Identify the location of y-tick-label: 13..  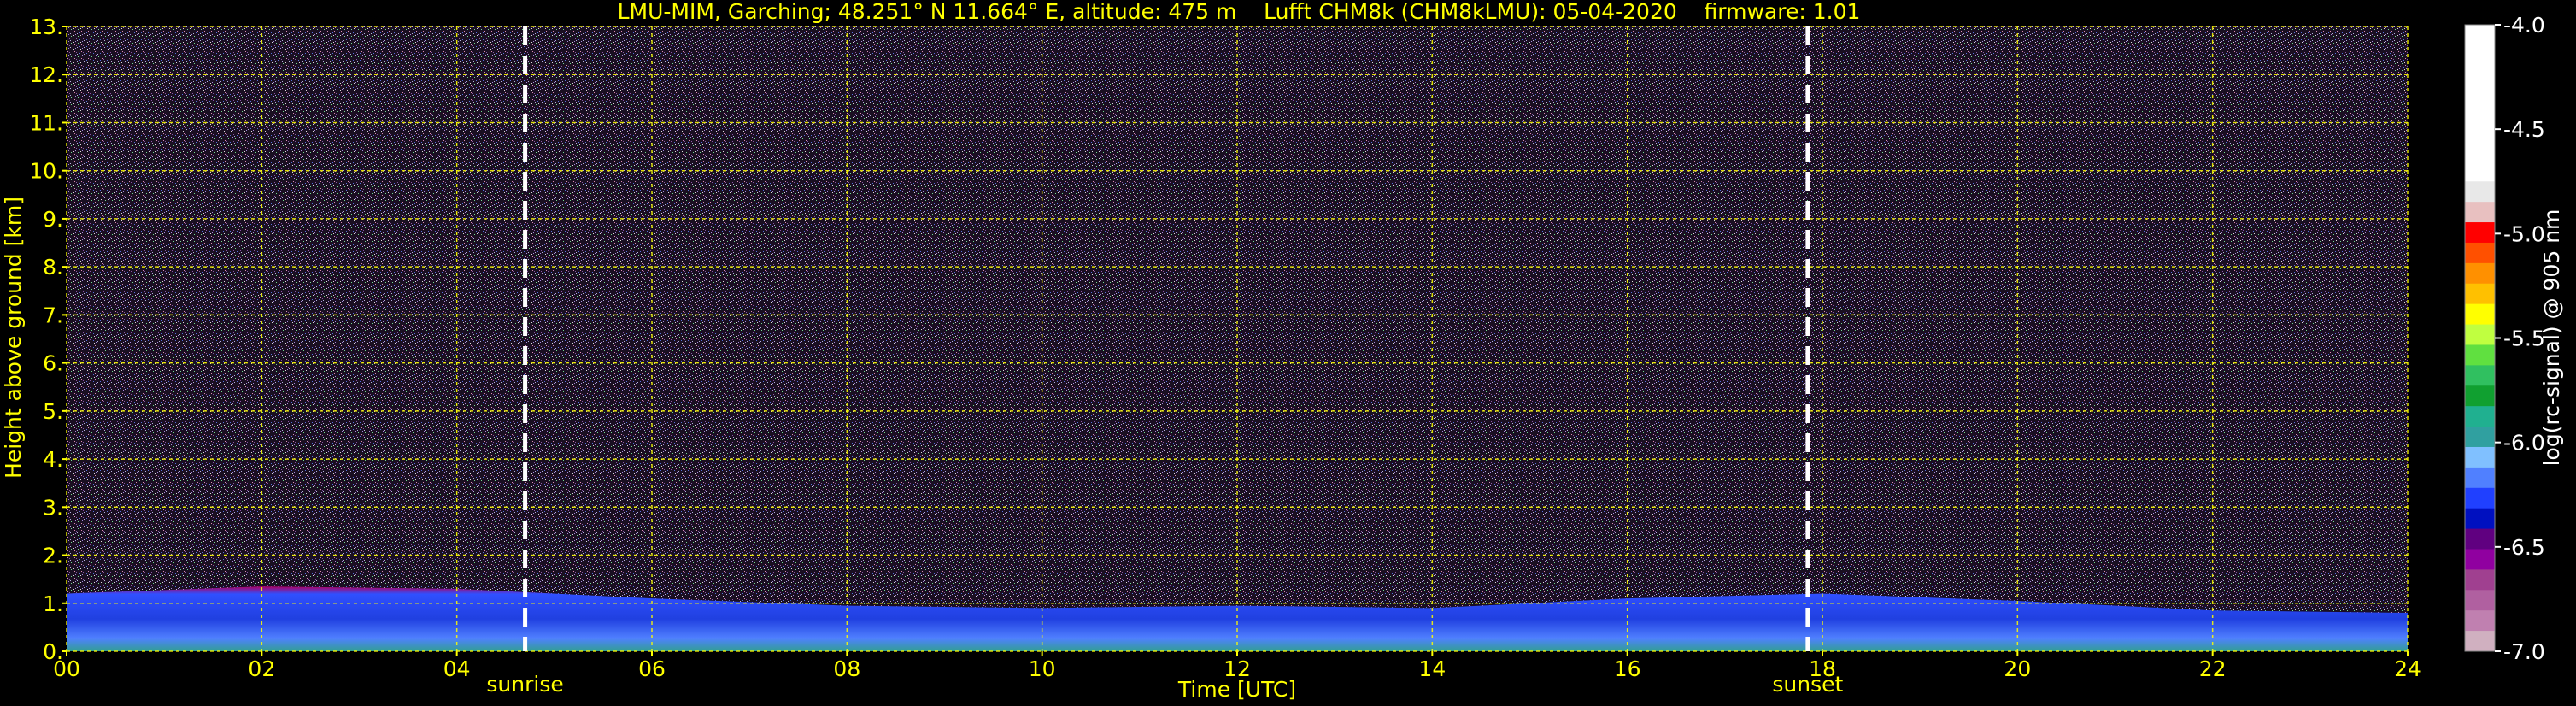
(46, 27).